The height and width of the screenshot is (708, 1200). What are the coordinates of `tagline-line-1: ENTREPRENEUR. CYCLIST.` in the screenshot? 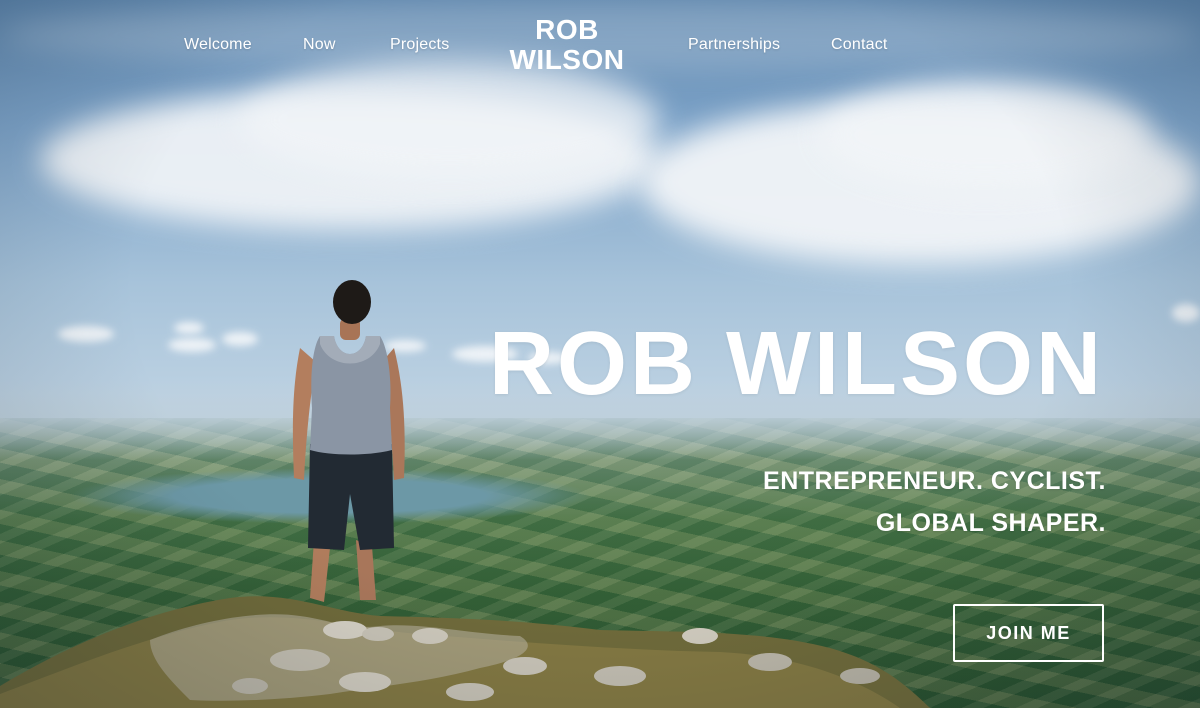 It's located at (934, 481).